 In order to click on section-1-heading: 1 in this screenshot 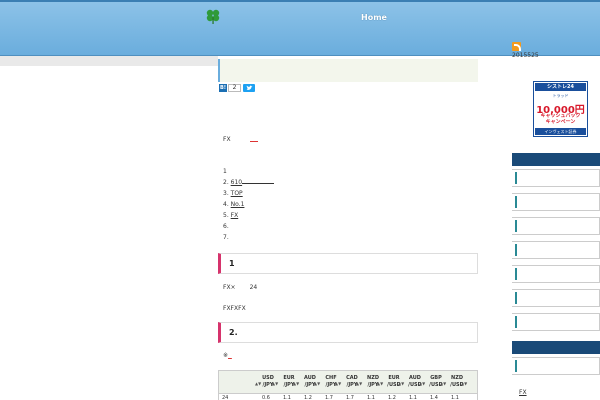, I will do `click(348, 263)`.